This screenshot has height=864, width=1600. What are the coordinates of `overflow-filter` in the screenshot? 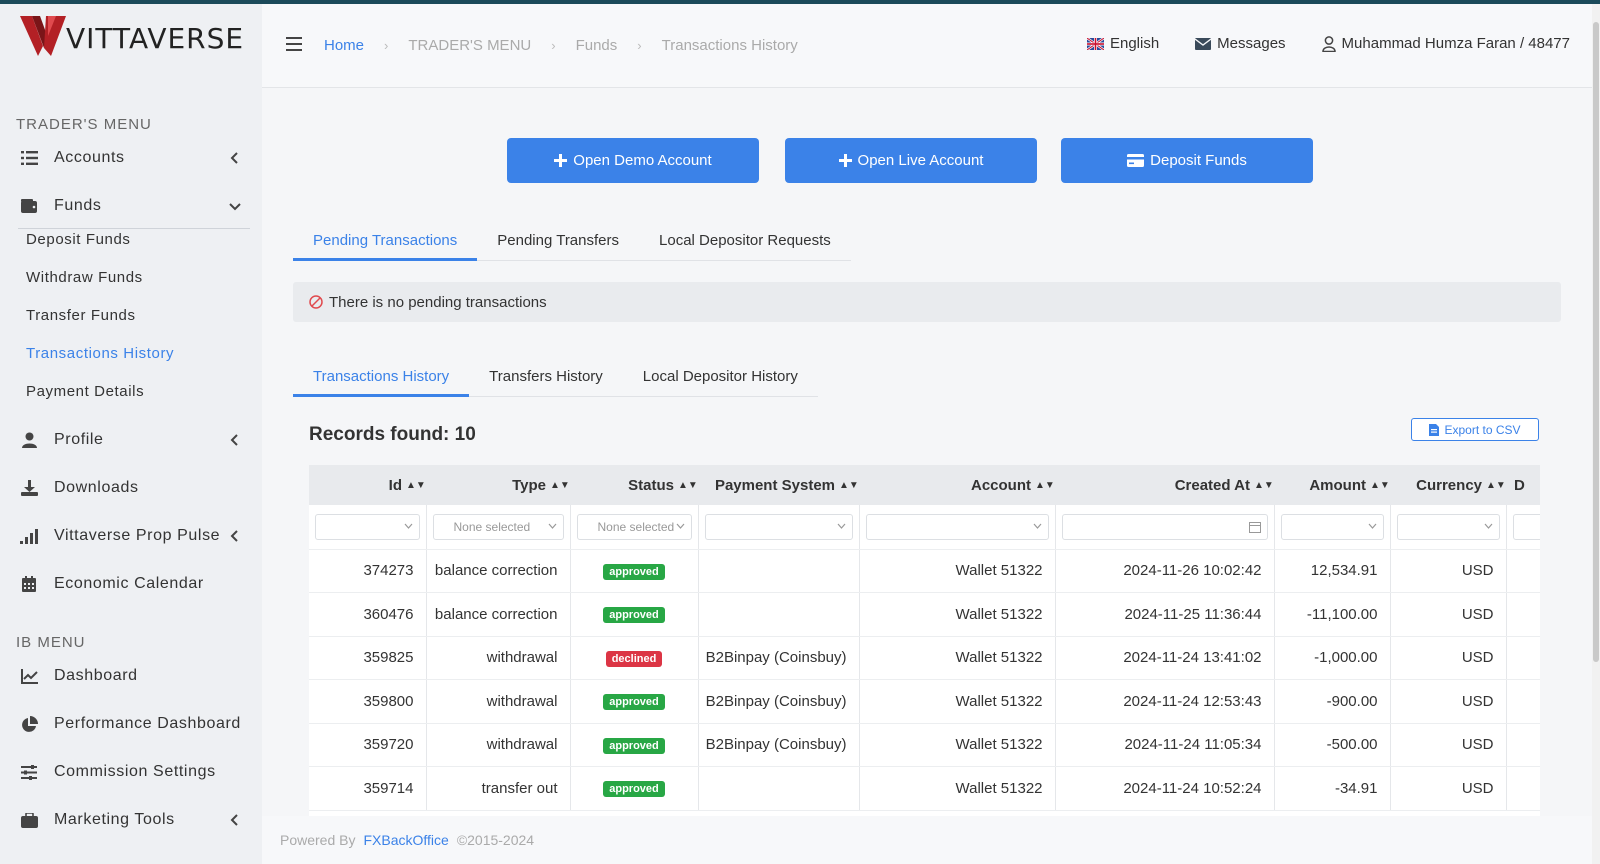 It's located at (1526, 526).